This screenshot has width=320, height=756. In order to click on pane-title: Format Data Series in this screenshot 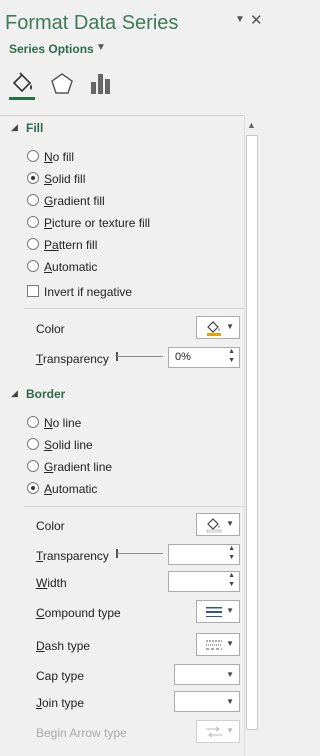, I will do `click(92, 23)`.